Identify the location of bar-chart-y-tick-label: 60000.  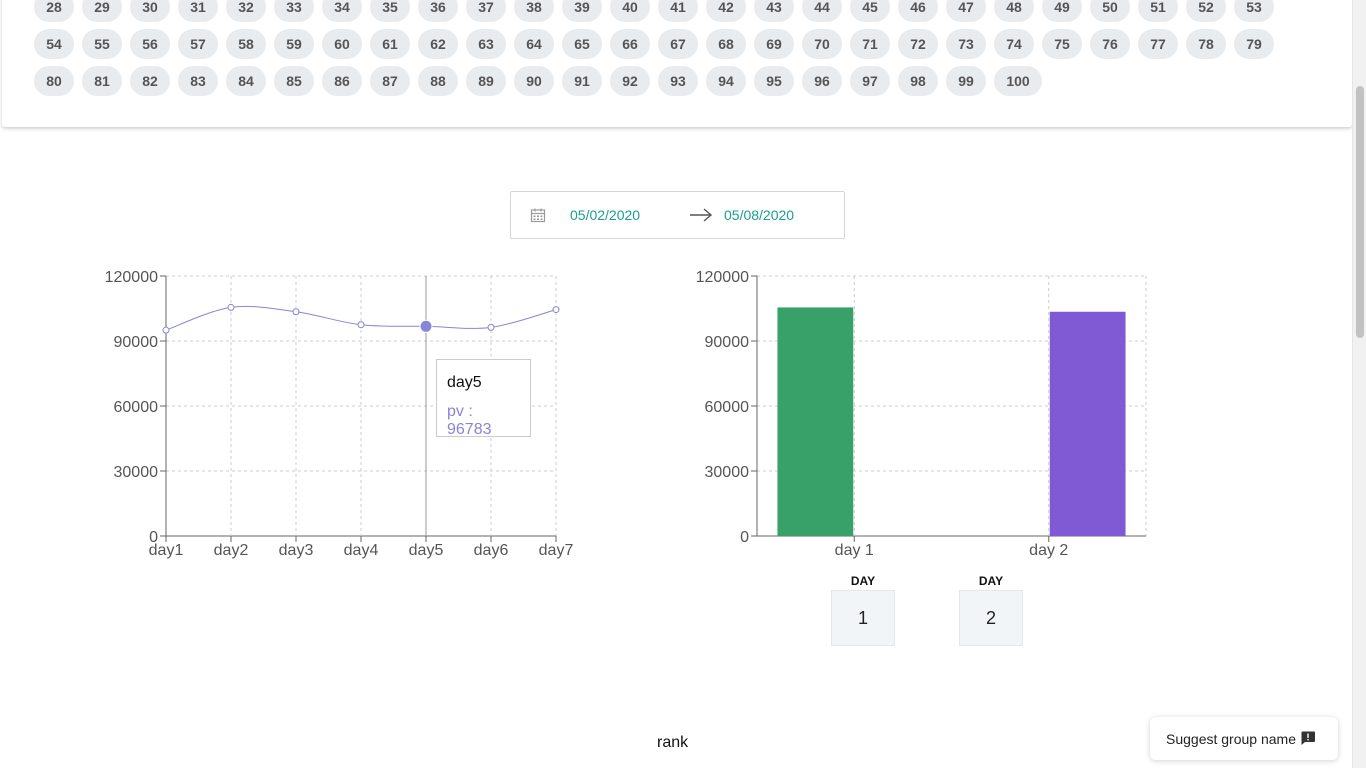
(727, 407).